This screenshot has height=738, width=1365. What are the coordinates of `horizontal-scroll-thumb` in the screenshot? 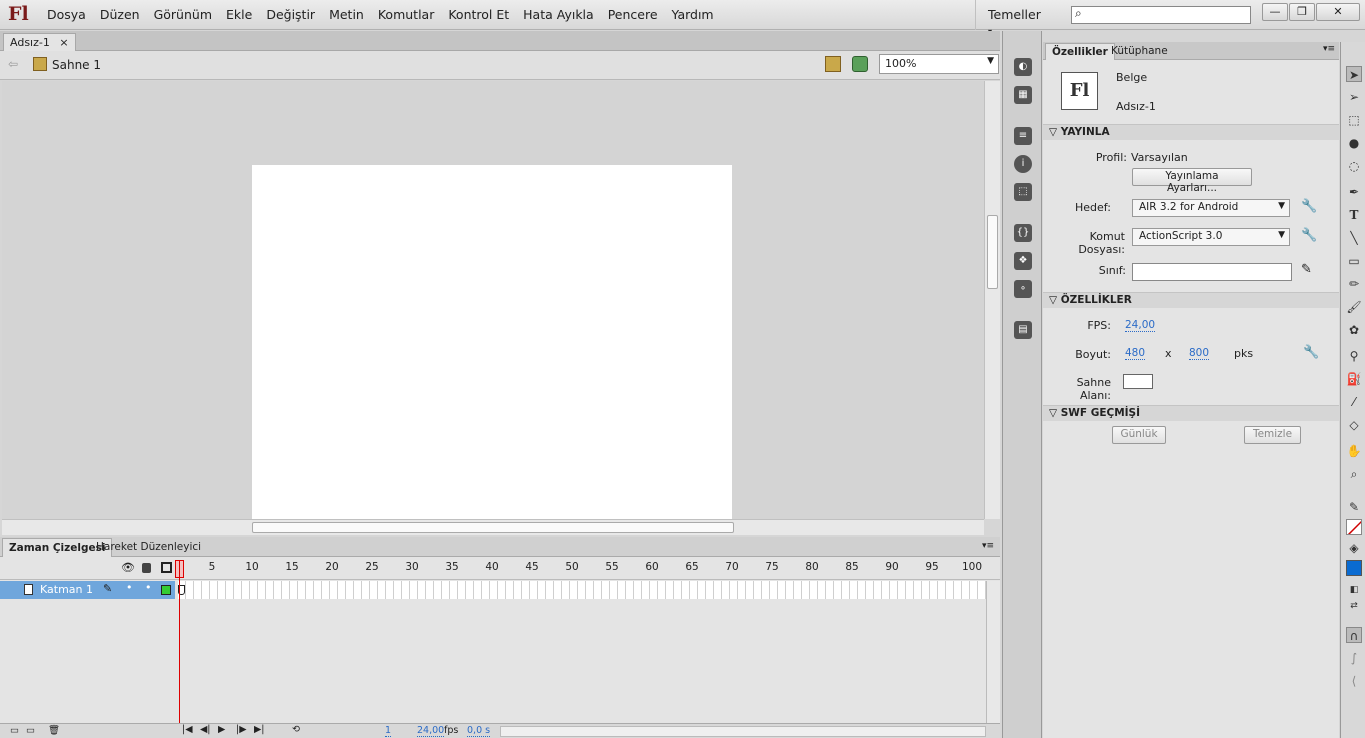 It's located at (493, 527).